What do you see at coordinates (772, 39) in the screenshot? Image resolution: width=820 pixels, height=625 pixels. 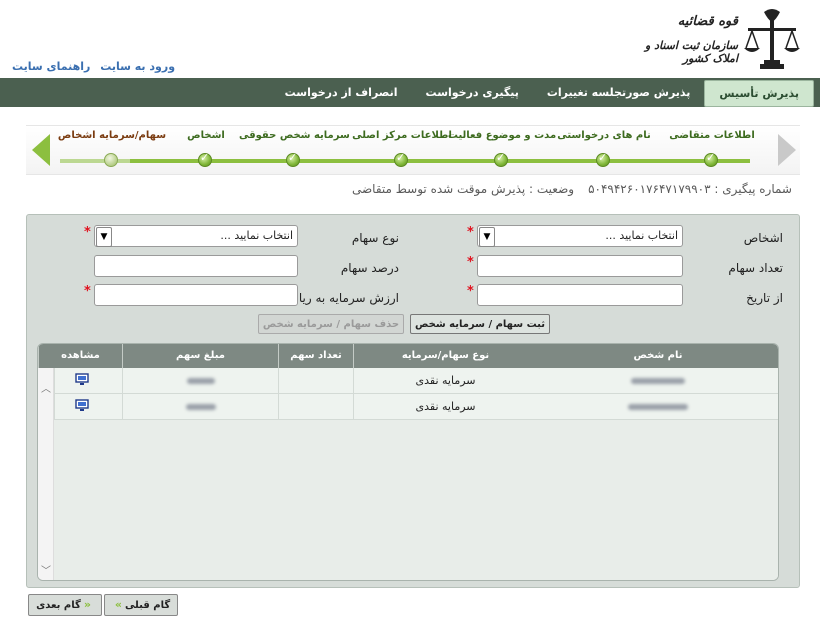 I see `scales-emblem-icon` at bounding box center [772, 39].